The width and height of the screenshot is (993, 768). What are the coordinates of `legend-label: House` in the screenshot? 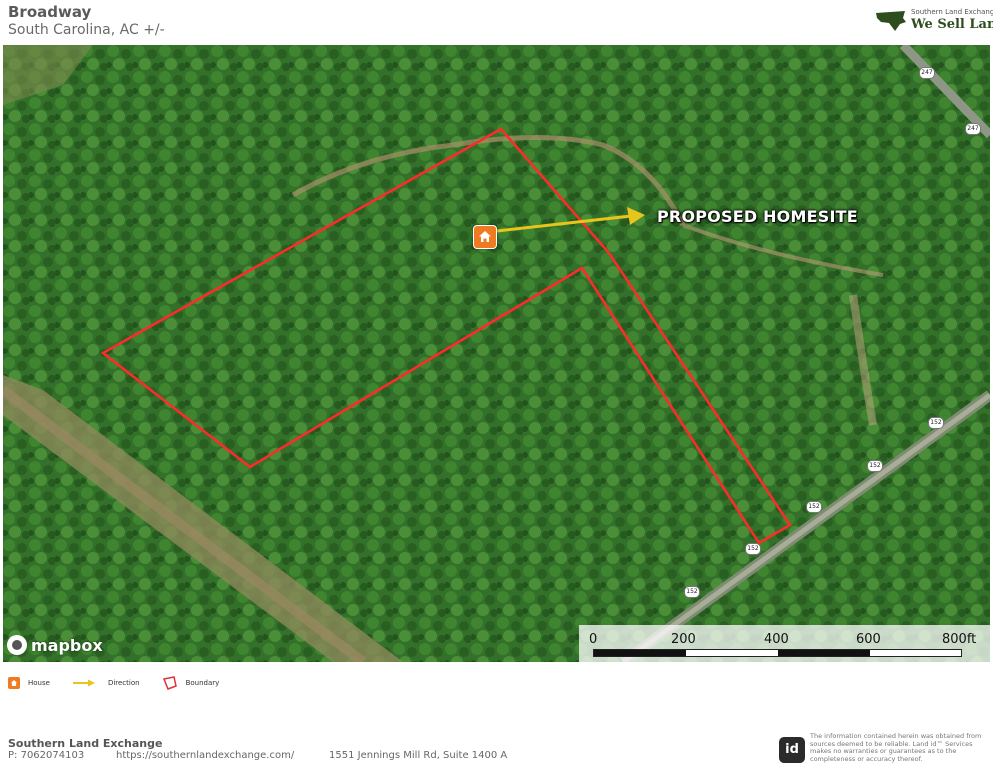 It's located at (39, 683).